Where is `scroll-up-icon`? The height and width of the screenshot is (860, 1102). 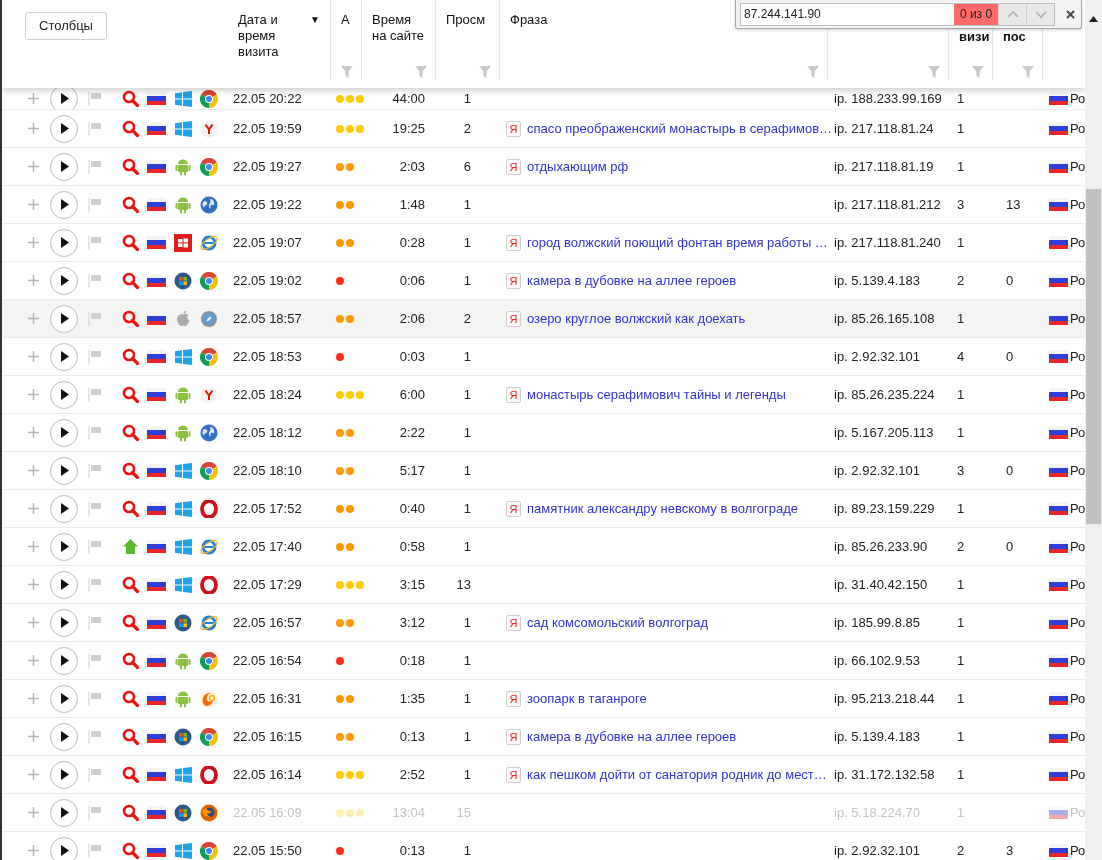
scroll-up-icon is located at coordinates (1093, 19).